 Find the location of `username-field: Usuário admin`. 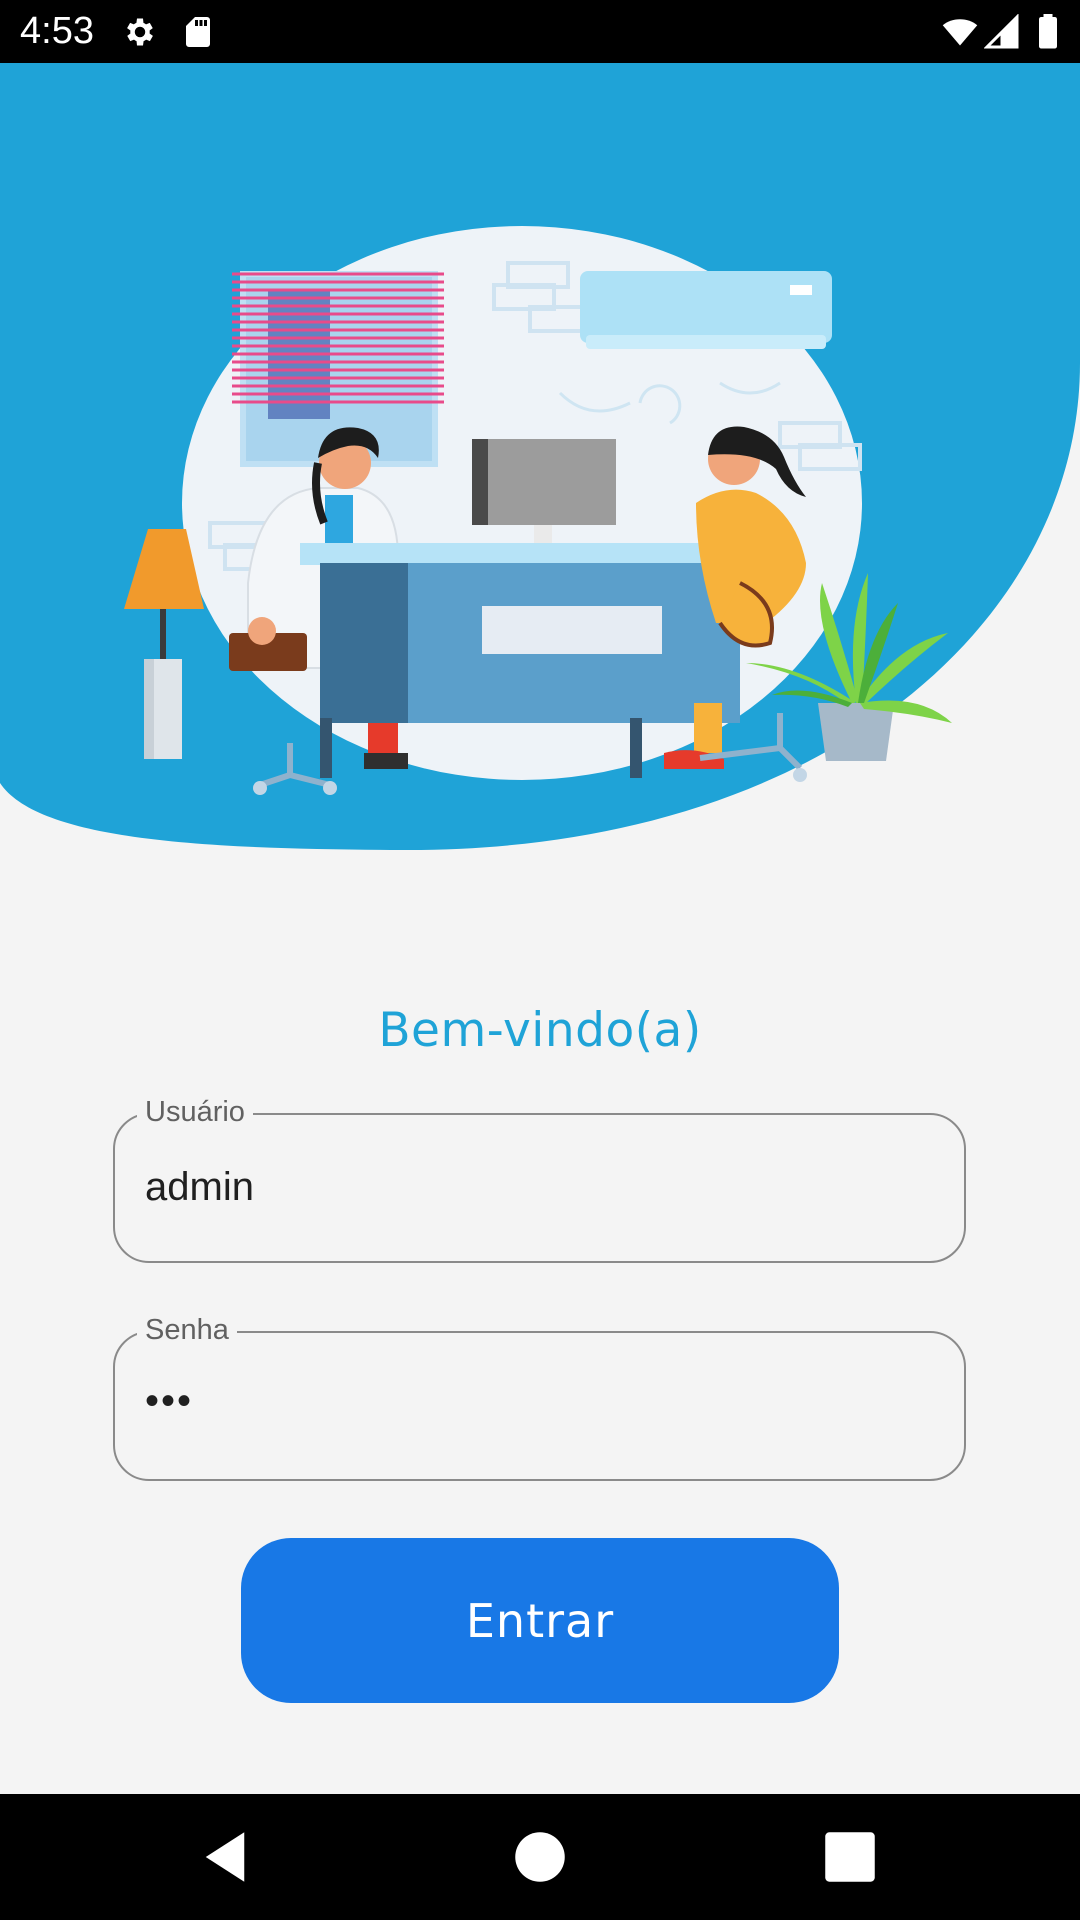

username-field: Usuário admin is located at coordinates (539, 1178).